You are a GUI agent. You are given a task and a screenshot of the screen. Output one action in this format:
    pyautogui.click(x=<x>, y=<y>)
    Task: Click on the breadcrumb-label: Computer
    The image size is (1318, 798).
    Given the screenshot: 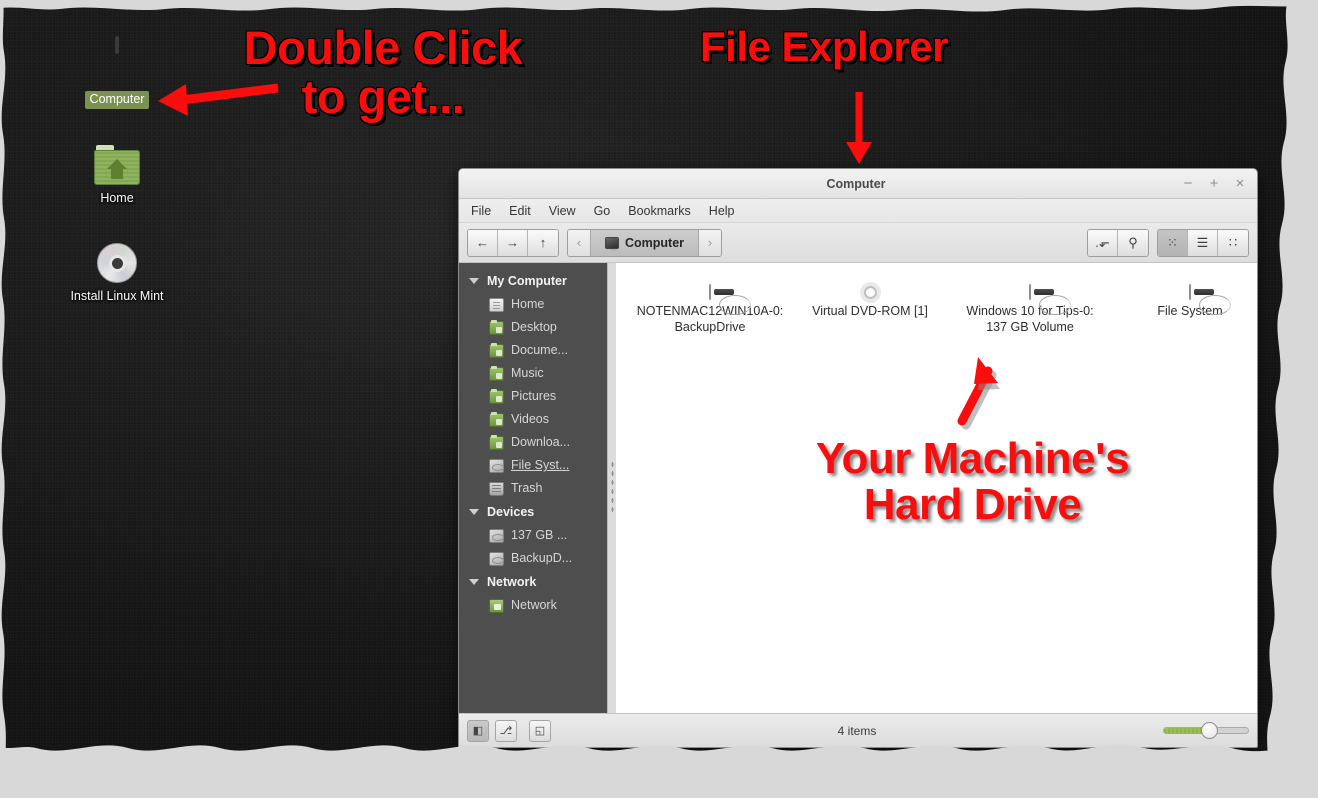 What is the action you would take?
    pyautogui.click(x=655, y=242)
    